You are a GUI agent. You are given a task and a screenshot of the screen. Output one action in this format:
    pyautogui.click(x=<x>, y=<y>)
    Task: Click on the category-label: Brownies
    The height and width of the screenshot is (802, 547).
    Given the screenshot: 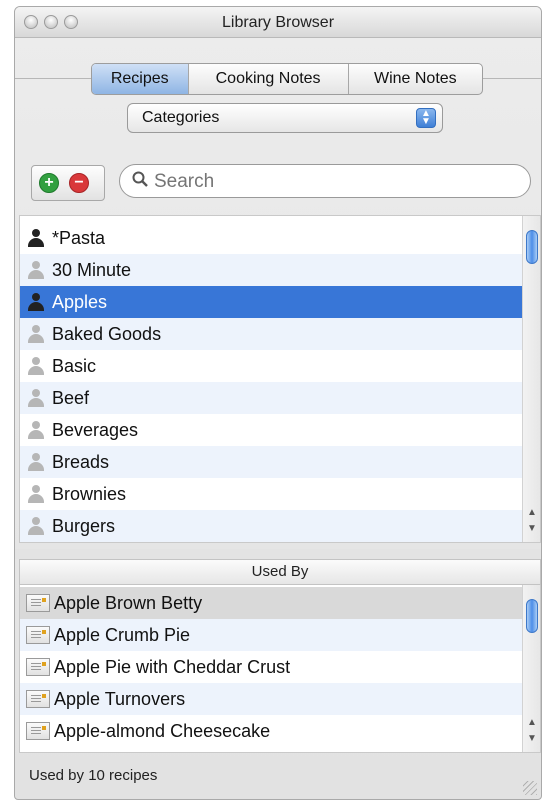 What is the action you would take?
    pyautogui.click(x=89, y=493)
    